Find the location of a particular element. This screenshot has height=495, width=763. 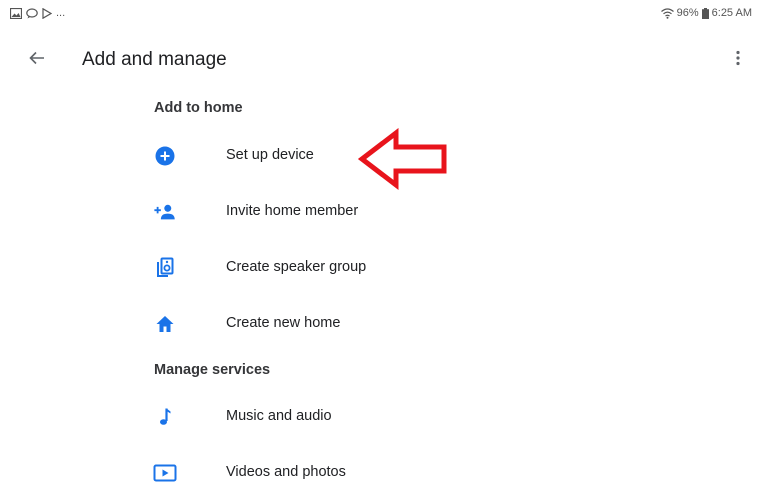

set-up-device-item: Set up device is located at coordinates (350, 156).